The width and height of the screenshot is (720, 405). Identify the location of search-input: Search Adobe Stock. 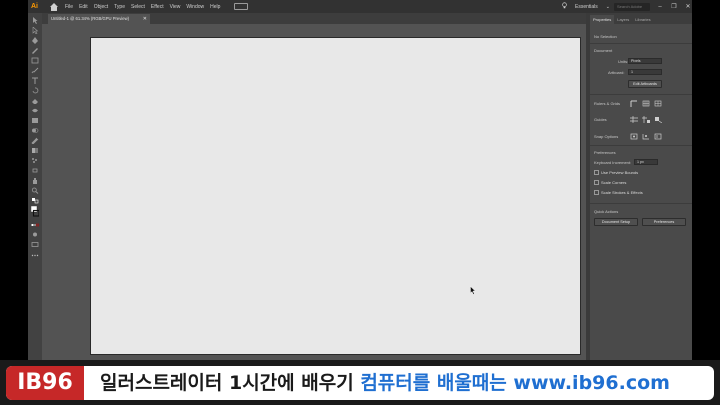
(632, 9).